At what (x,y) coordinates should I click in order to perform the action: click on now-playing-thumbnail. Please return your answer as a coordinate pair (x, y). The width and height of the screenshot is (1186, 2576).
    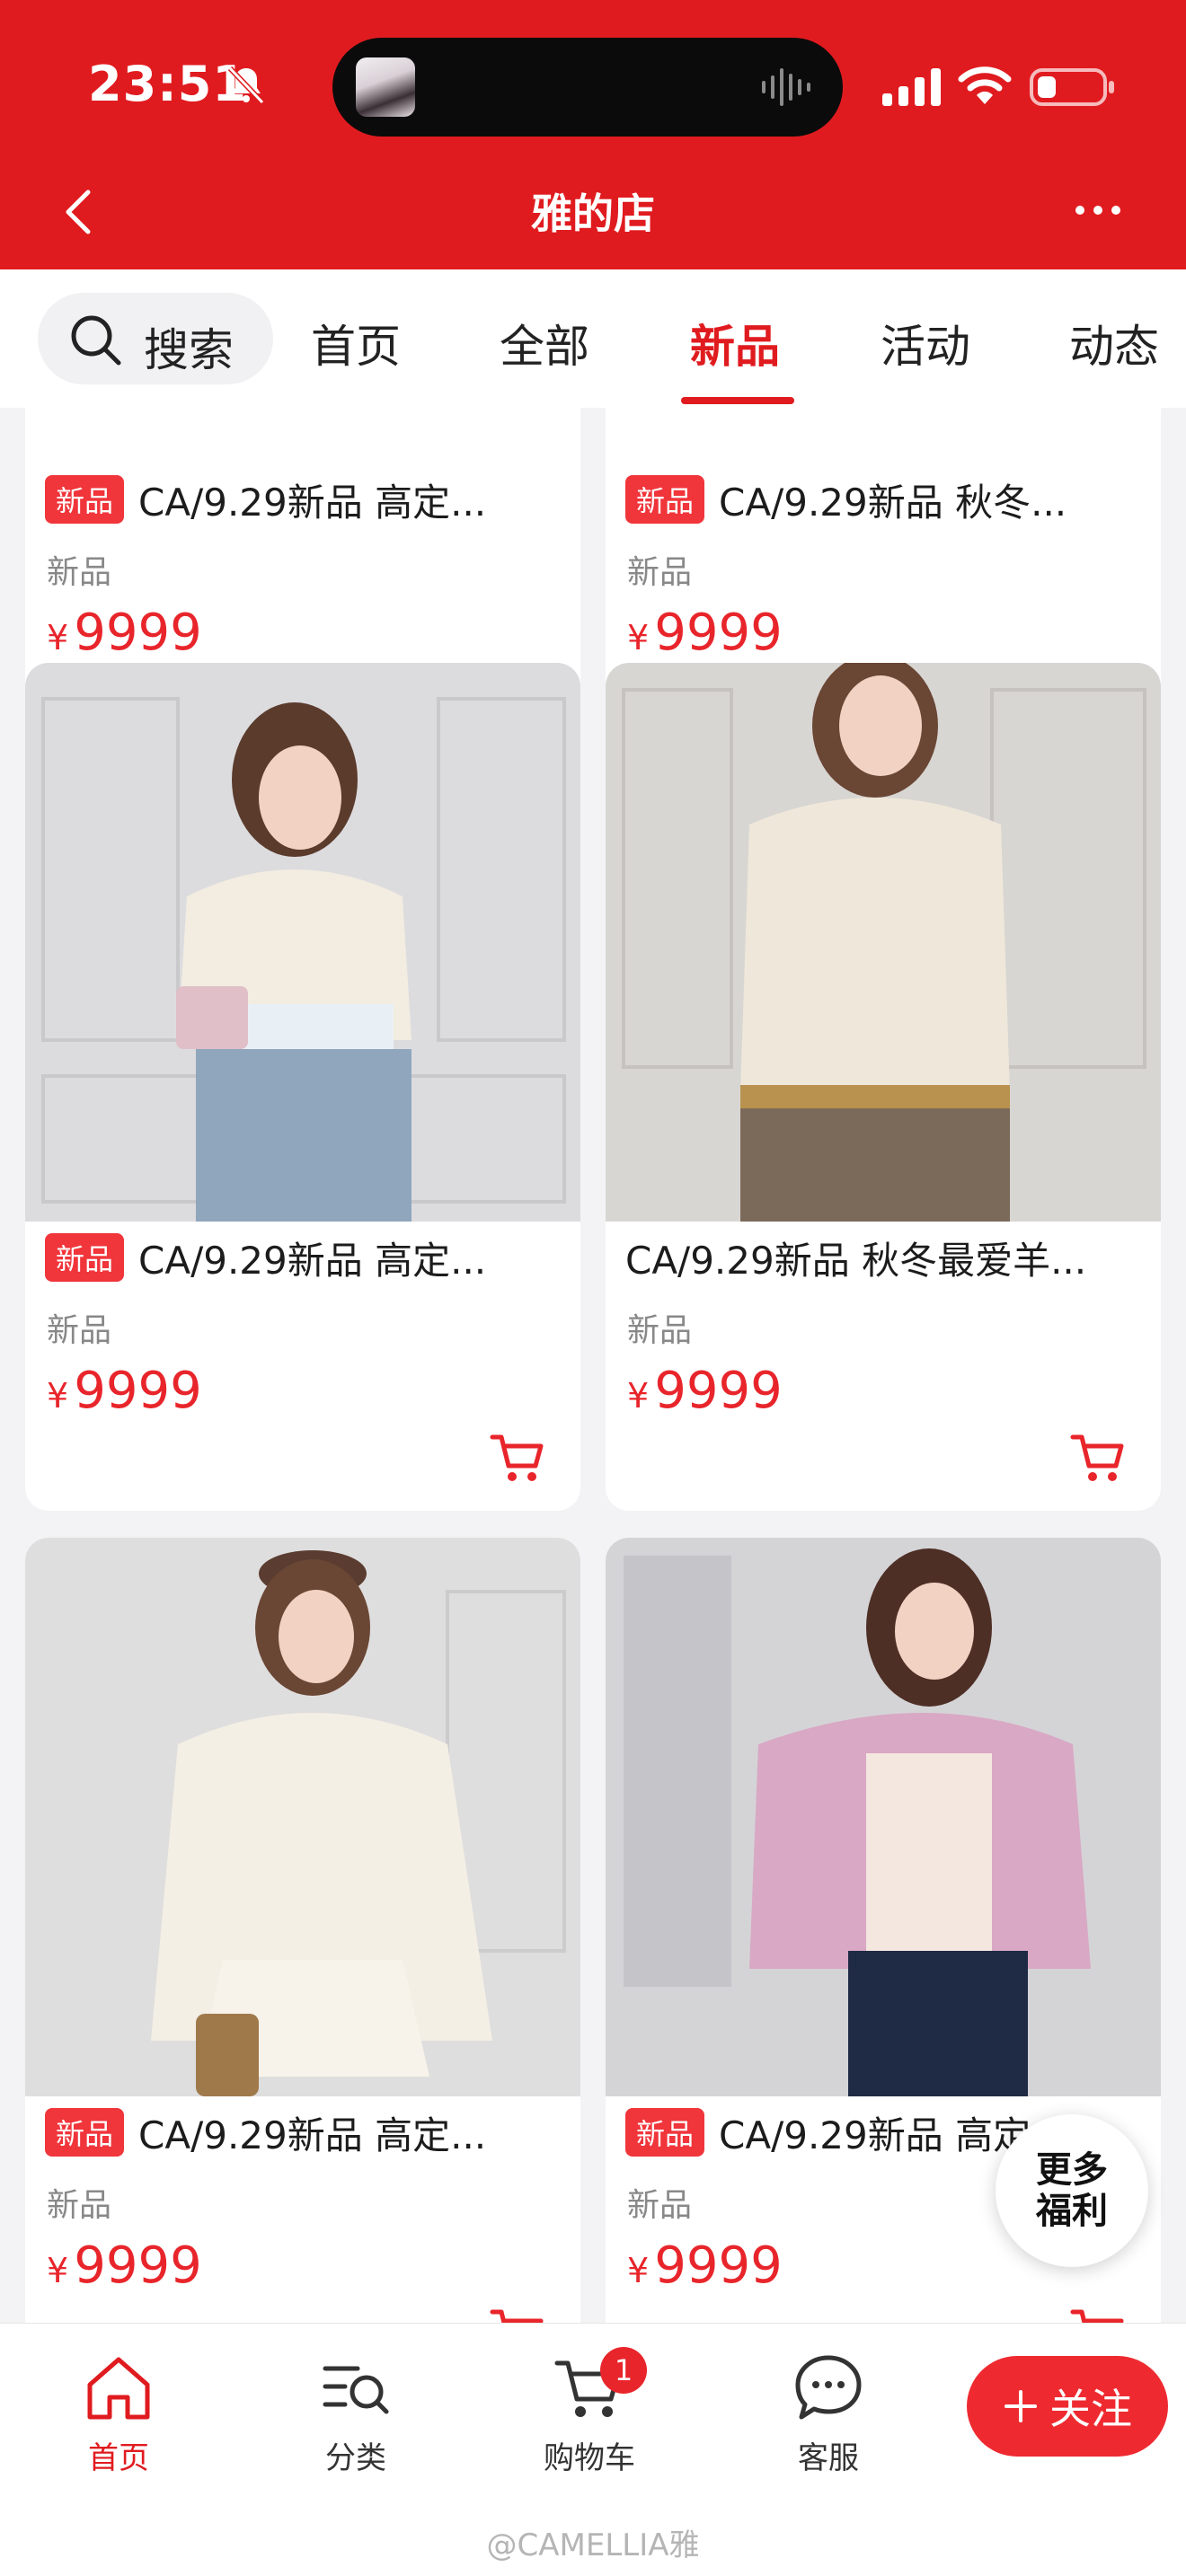
    Looking at the image, I should click on (385, 87).